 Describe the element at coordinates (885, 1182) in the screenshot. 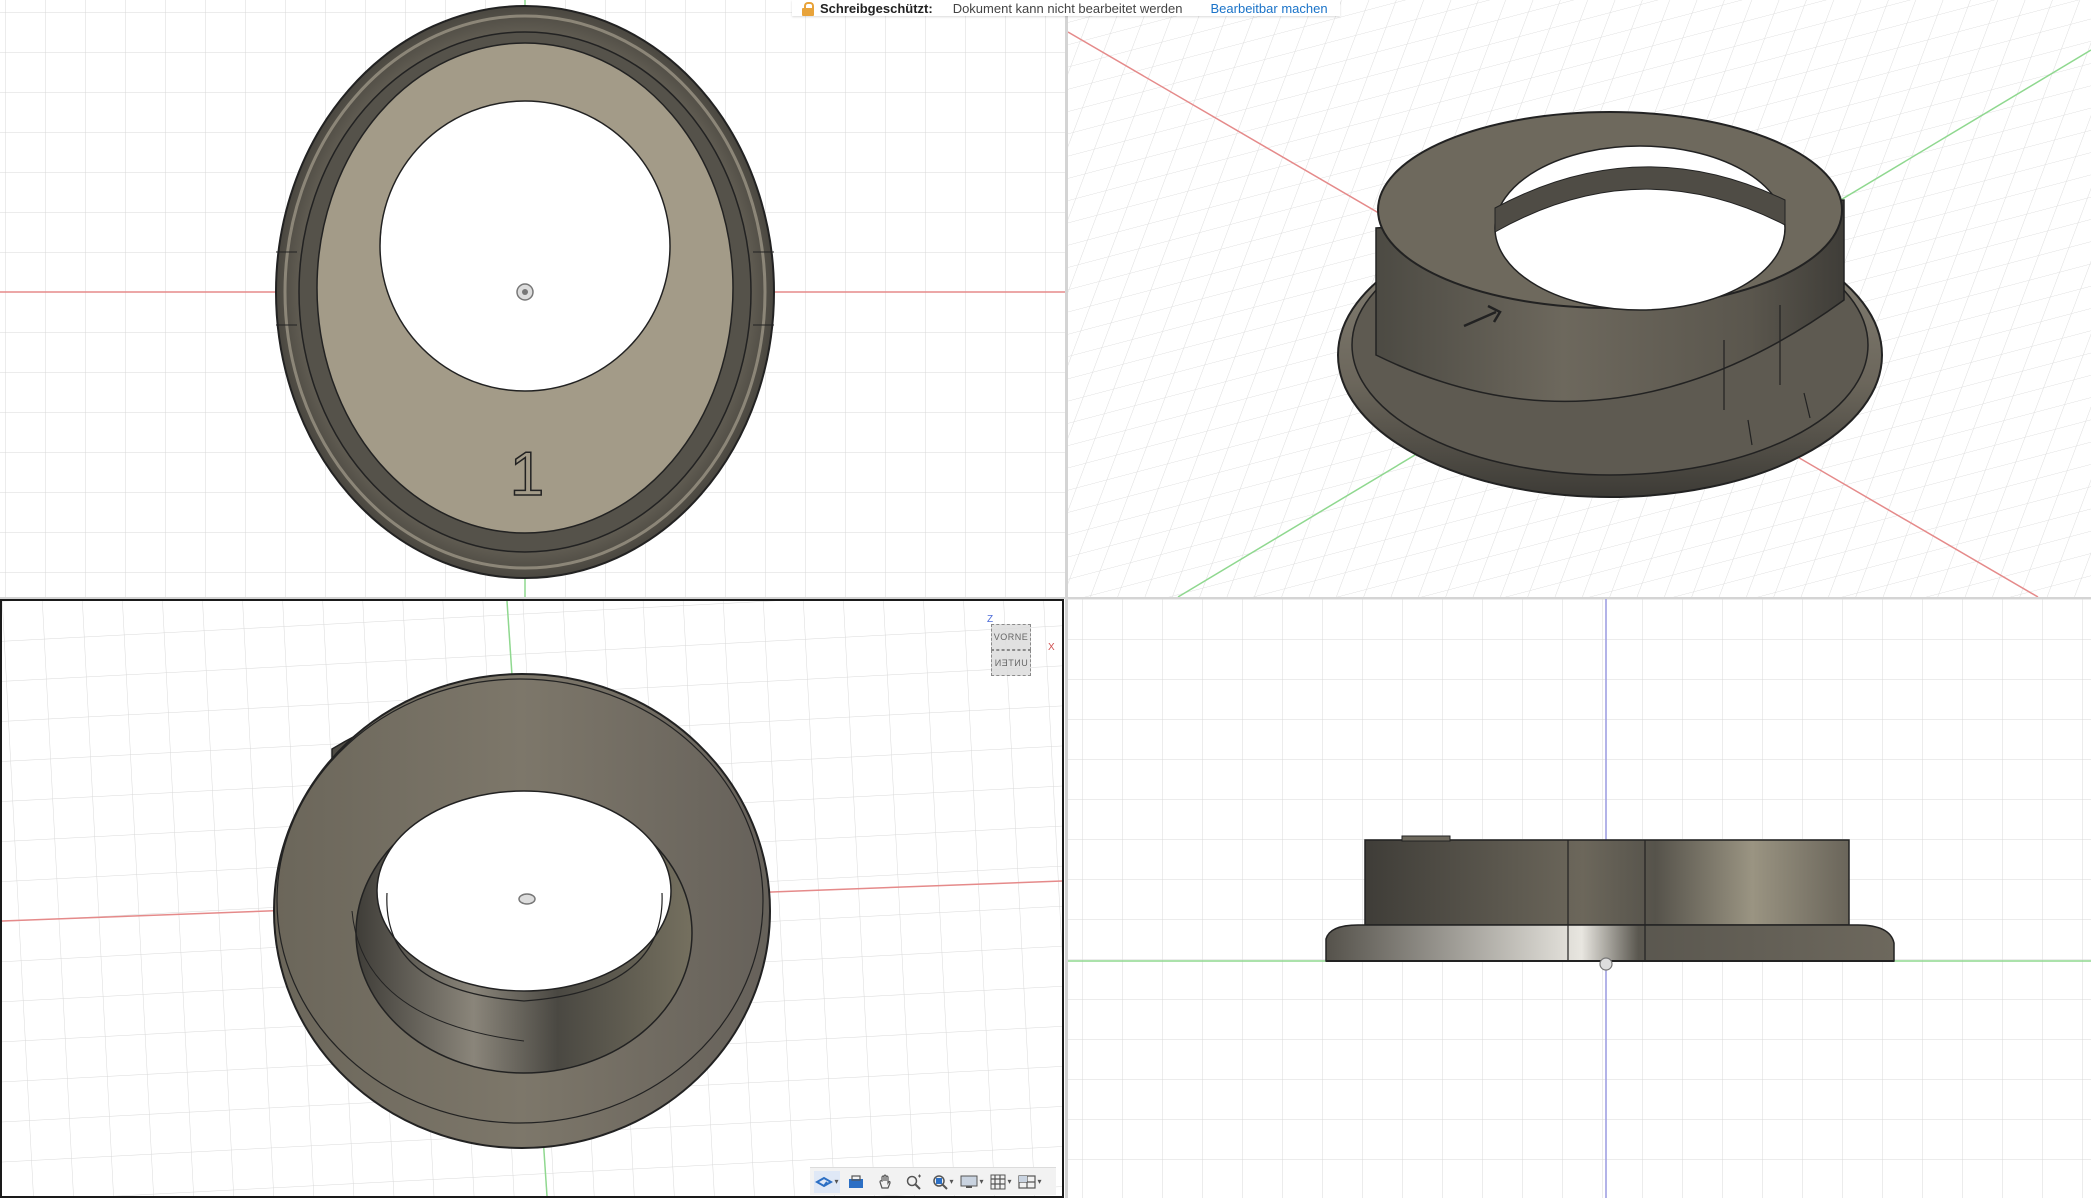

I see `pan-icon` at that location.